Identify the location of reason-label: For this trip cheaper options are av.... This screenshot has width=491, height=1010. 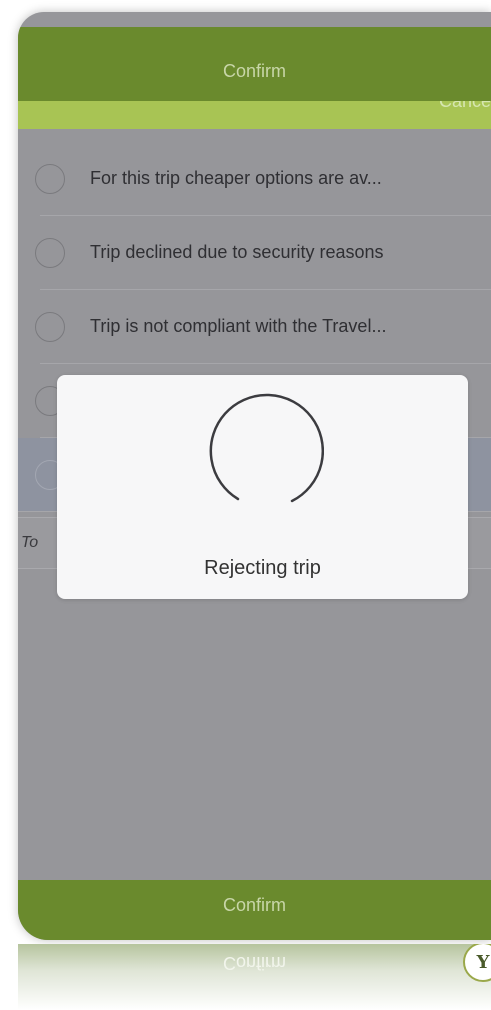
(236, 178).